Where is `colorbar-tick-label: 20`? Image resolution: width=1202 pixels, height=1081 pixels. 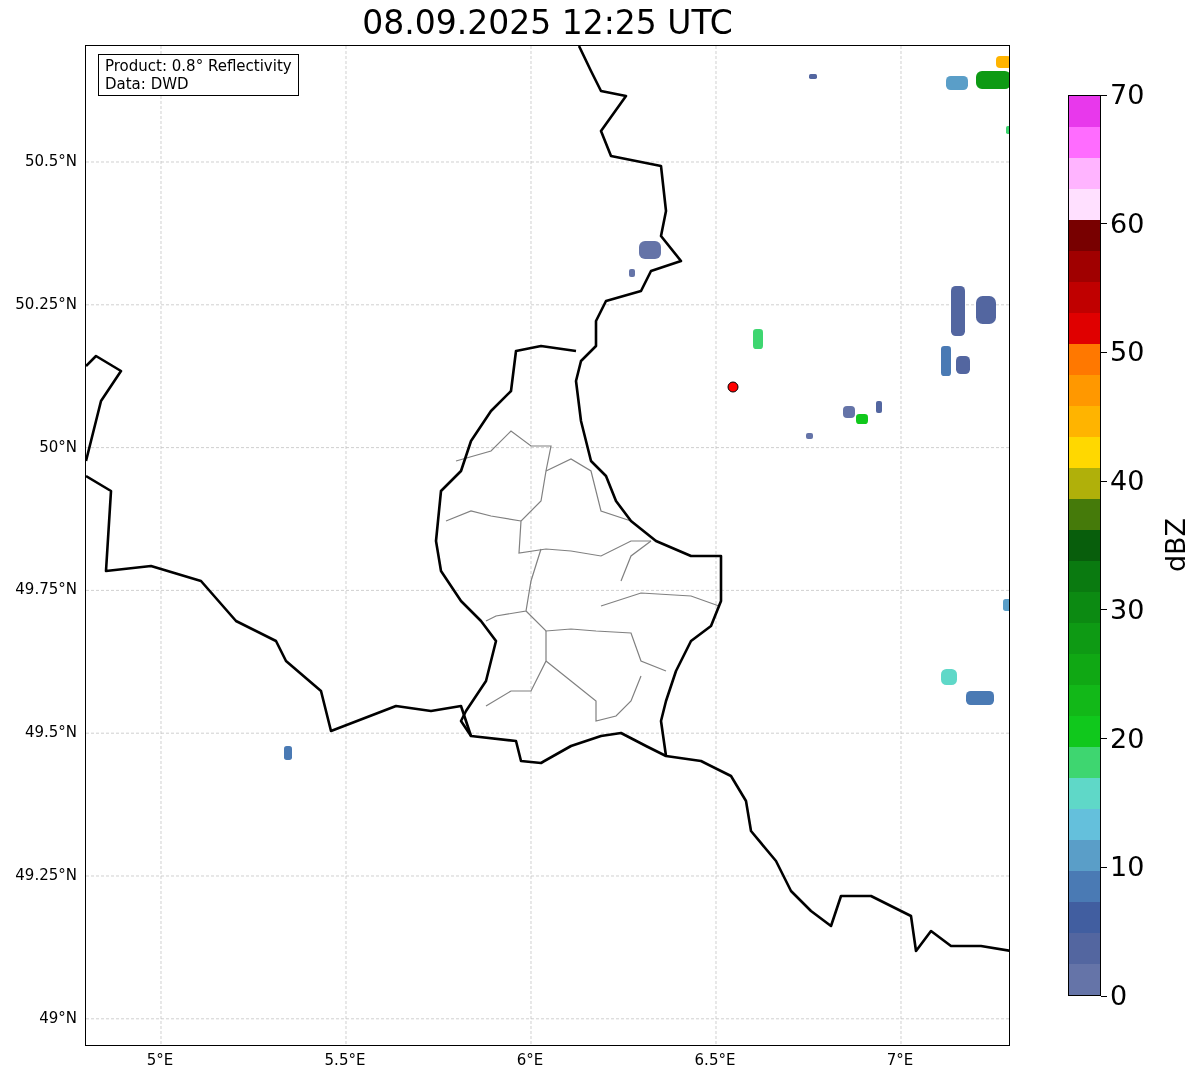
colorbar-tick-label: 20 is located at coordinates (1127, 738).